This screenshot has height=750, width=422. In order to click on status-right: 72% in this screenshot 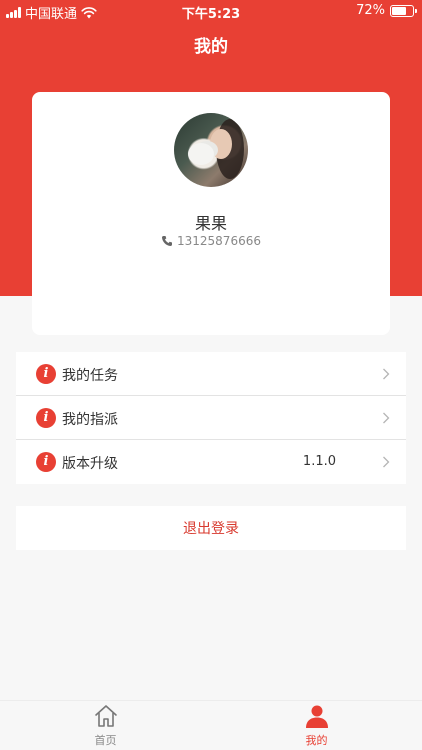, I will do `click(386, 10)`.